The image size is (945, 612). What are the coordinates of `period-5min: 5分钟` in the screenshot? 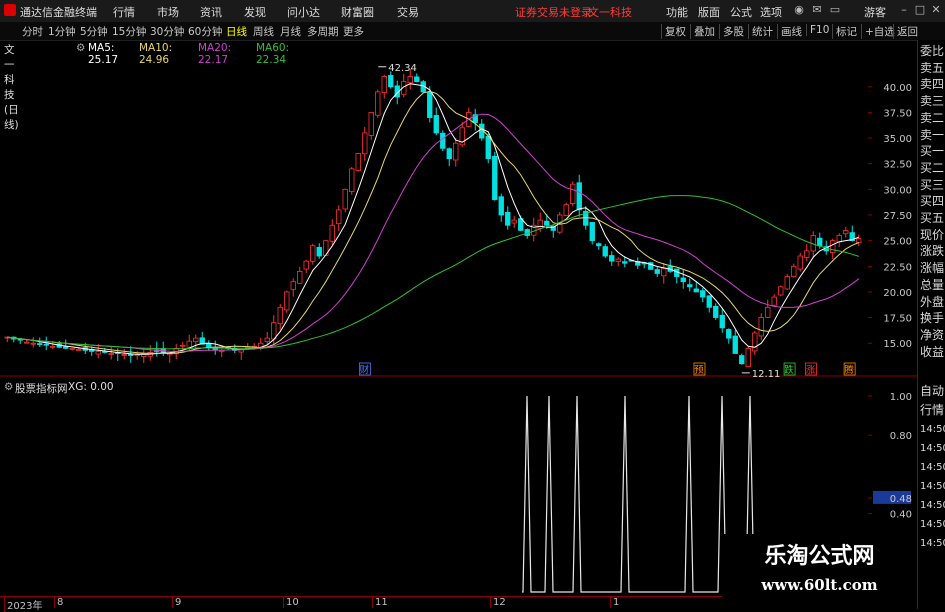 It's located at (94, 31).